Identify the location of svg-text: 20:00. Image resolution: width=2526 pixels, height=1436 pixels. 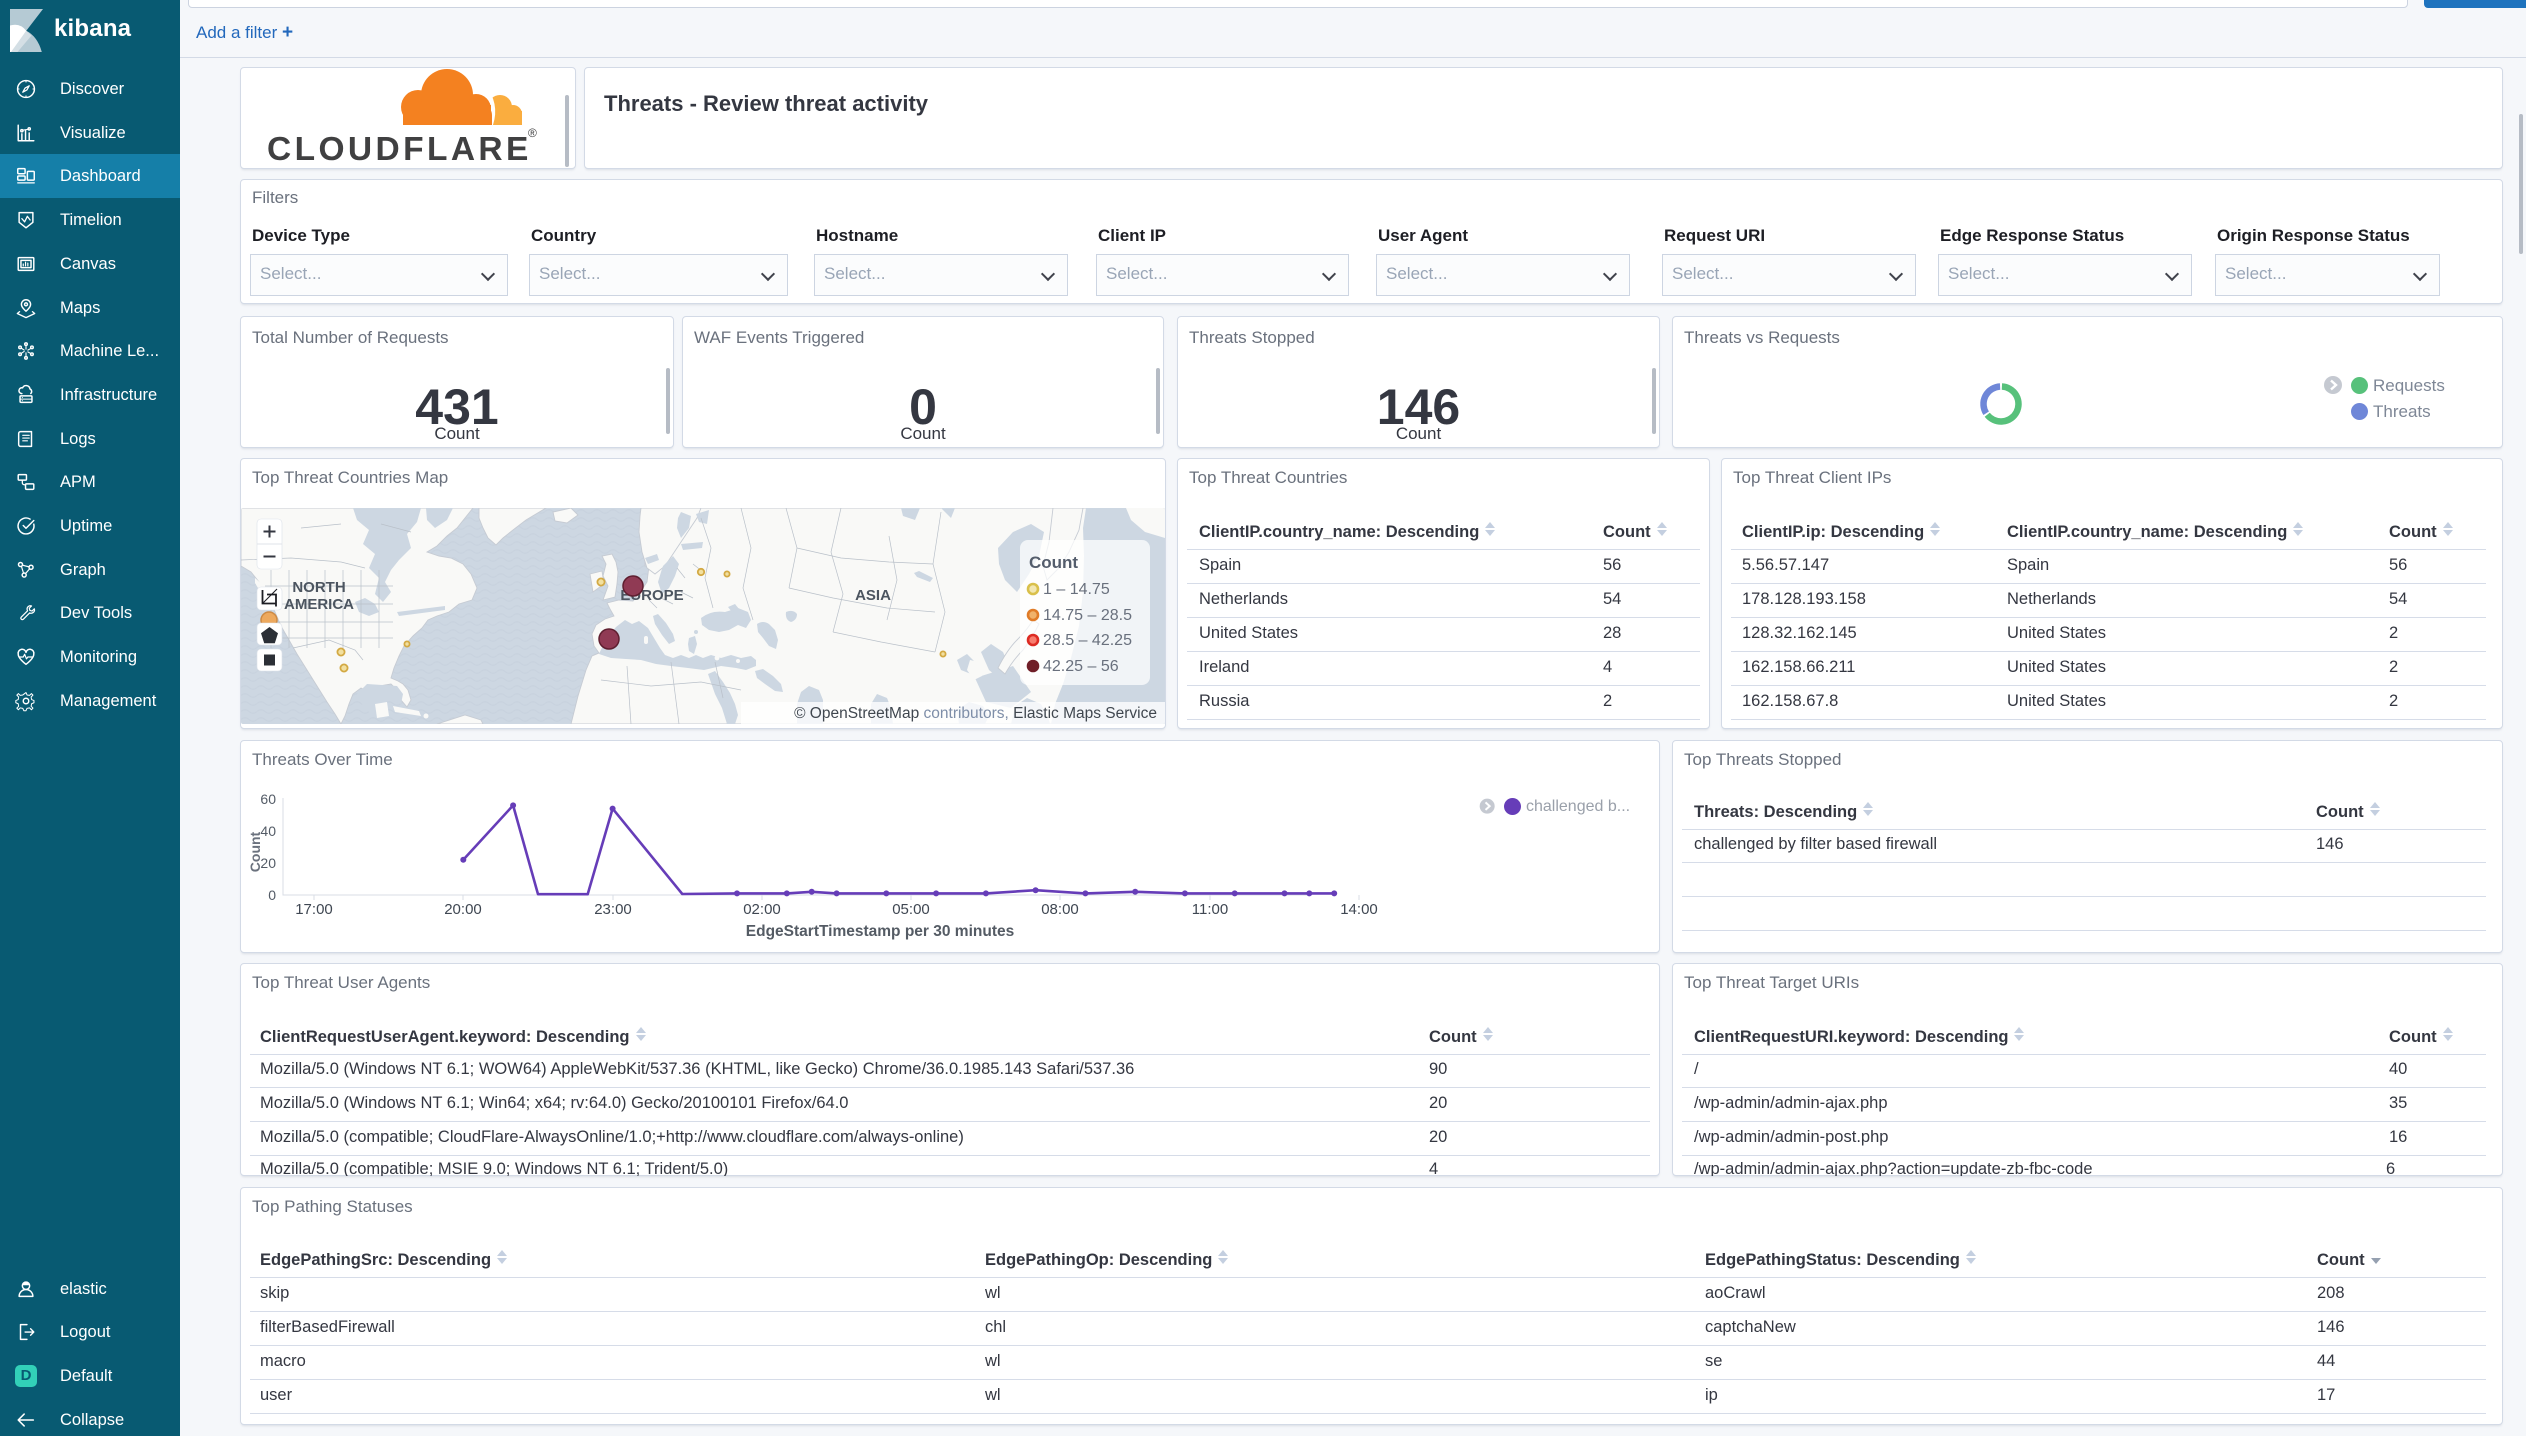
(463, 909).